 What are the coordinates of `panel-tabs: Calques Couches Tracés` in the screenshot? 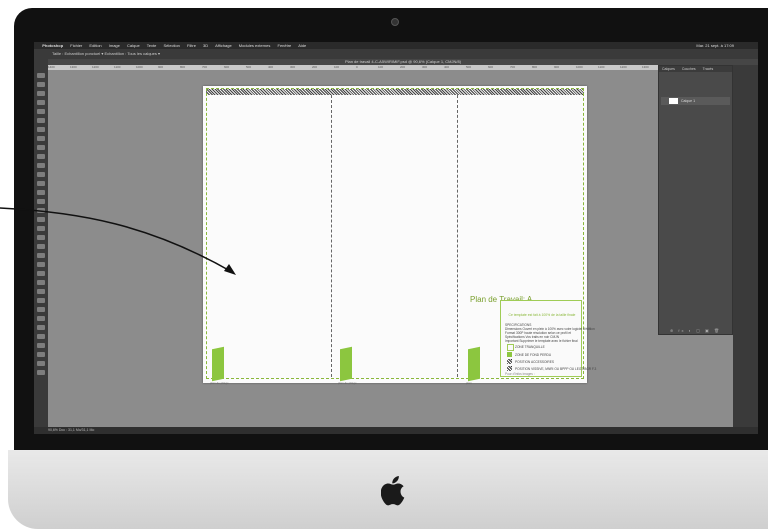 It's located at (695, 69).